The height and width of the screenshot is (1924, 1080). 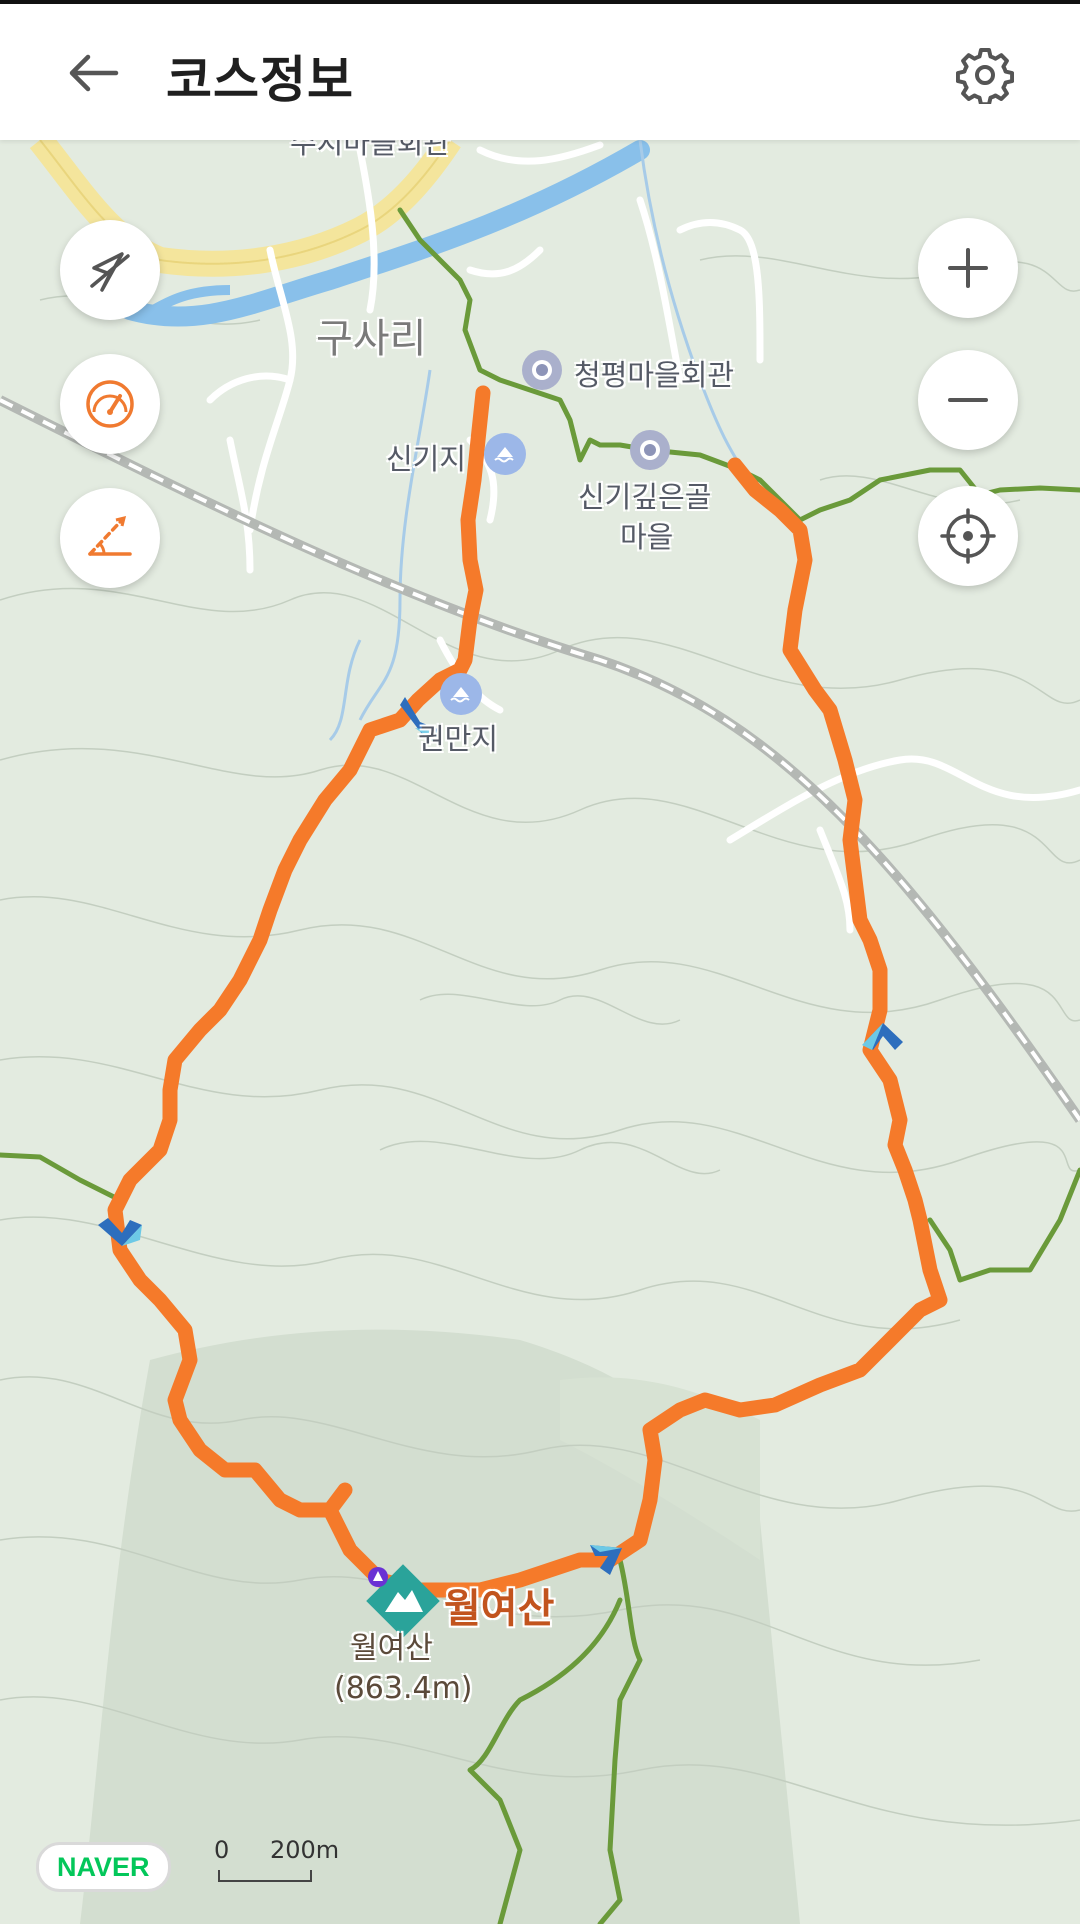 What do you see at coordinates (426, 459) in the screenshot?
I see `reservoir-label-1: 신기지` at bounding box center [426, 459].